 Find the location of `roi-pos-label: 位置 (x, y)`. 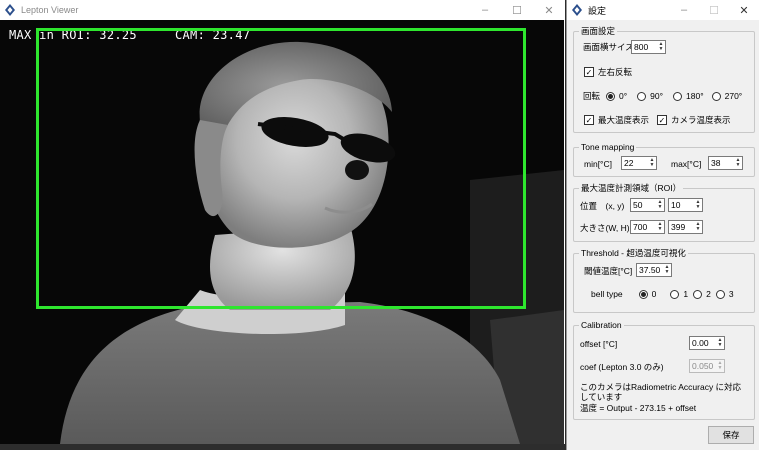

roi-pos-label: 位置 (x, y) is located at coordinates (602, 206).